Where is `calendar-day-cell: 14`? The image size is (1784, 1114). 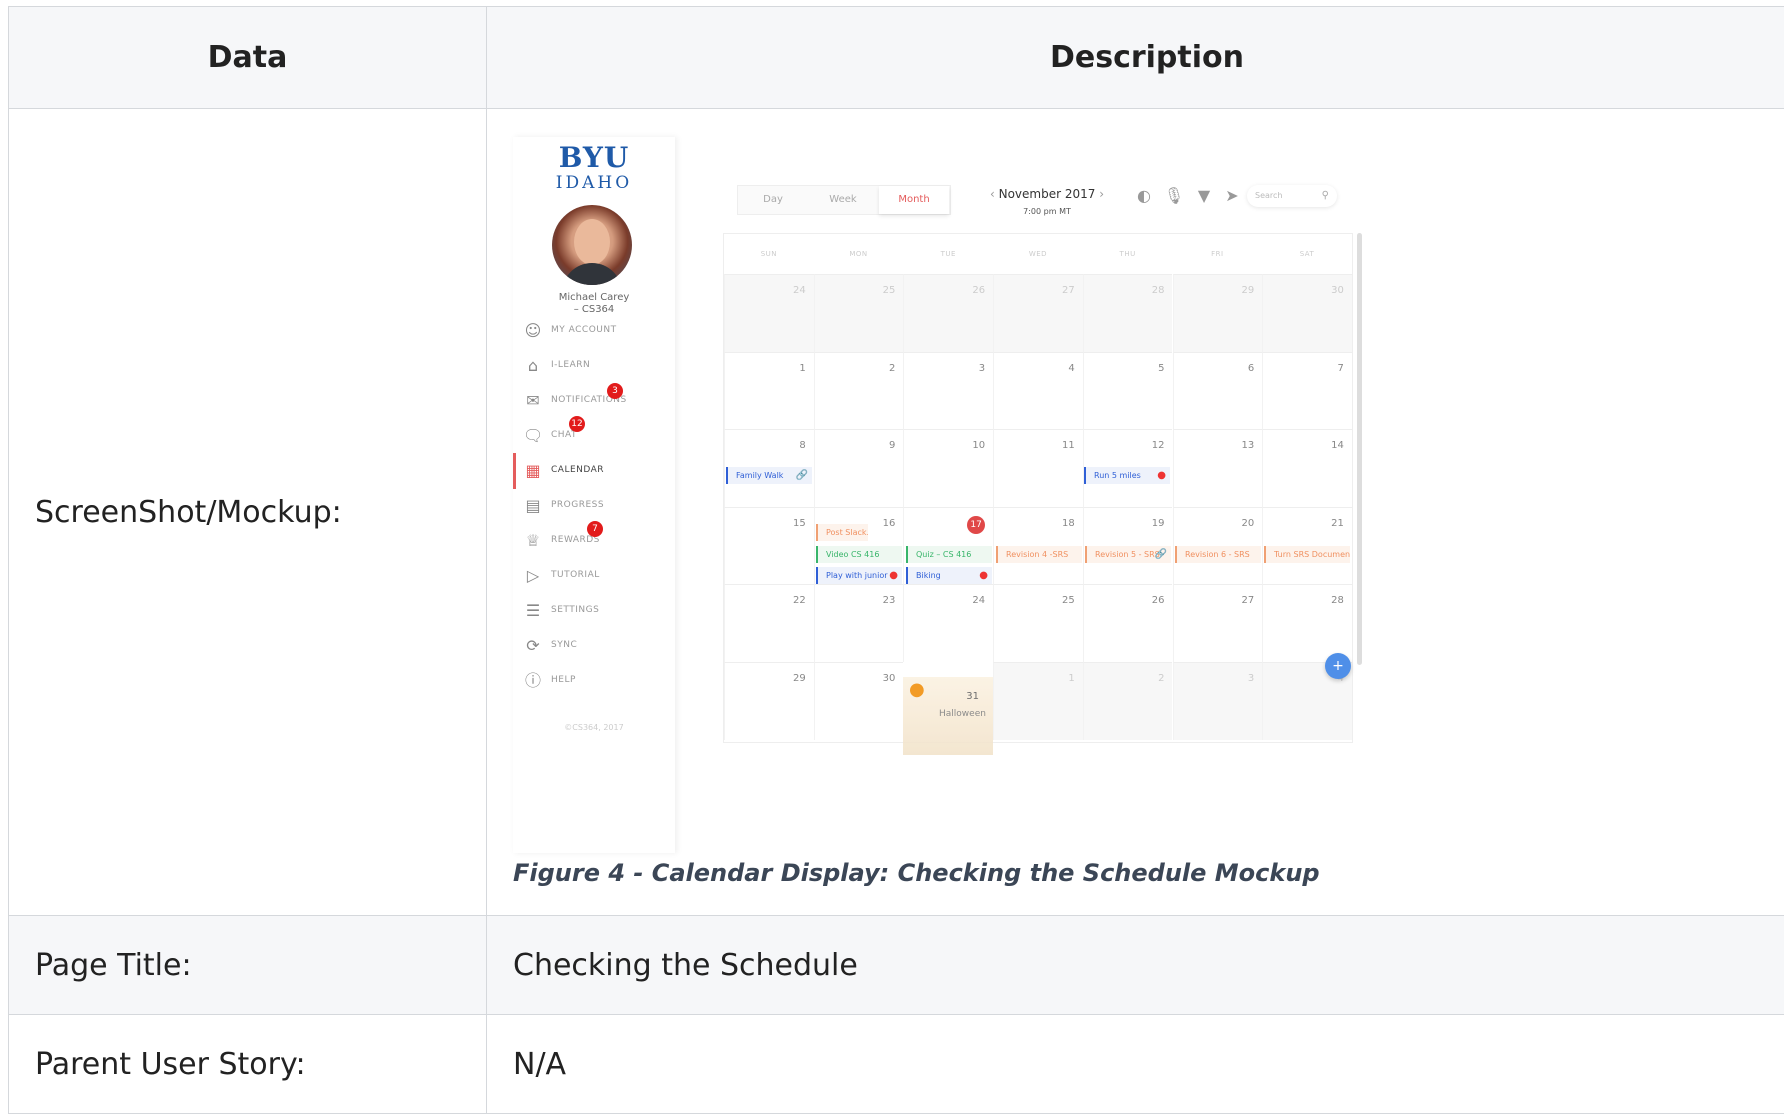 calendar-day-cell: 14 is located at coordinates (1307, 468).